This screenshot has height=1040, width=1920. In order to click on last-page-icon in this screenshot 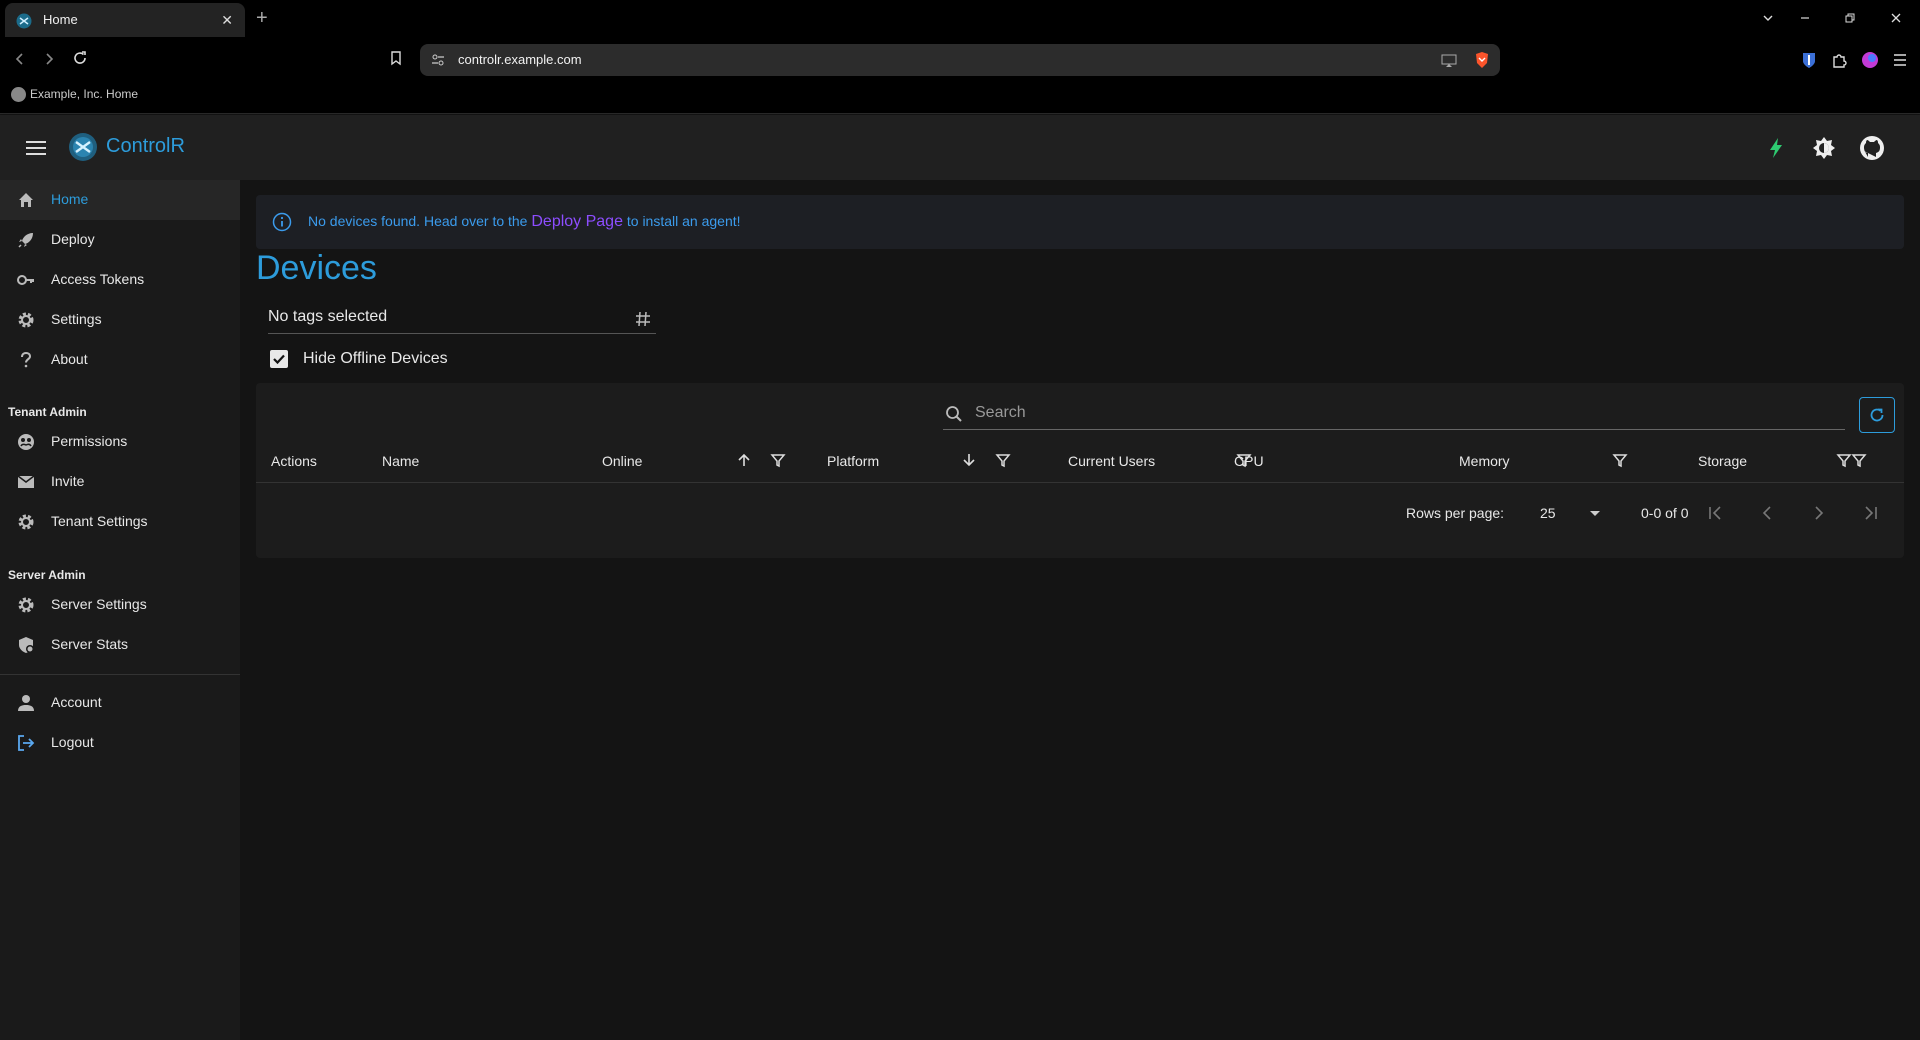, I will do `click(1871, 513)`.